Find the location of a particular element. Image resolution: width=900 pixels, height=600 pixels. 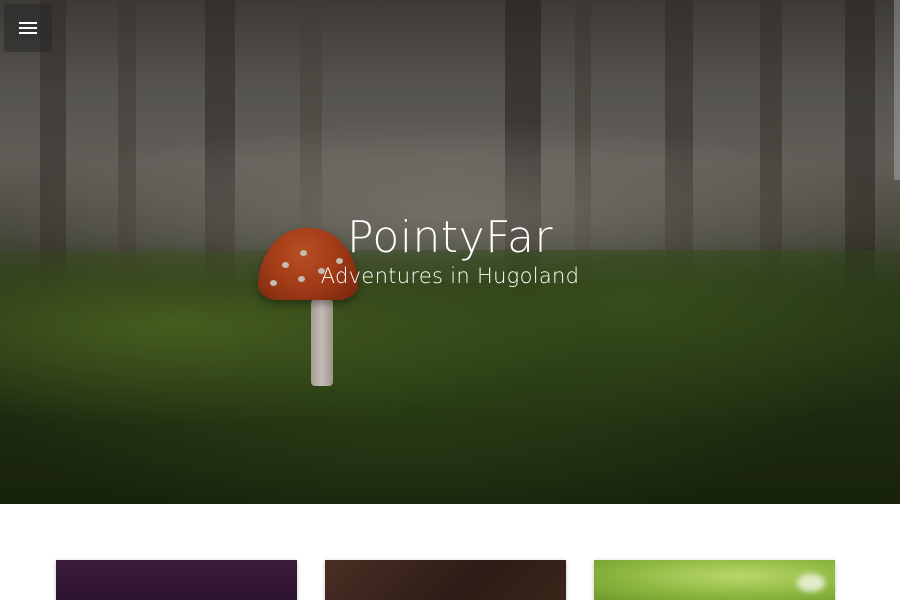

hamburger-menu-icon is located at coordinates (28, 28).